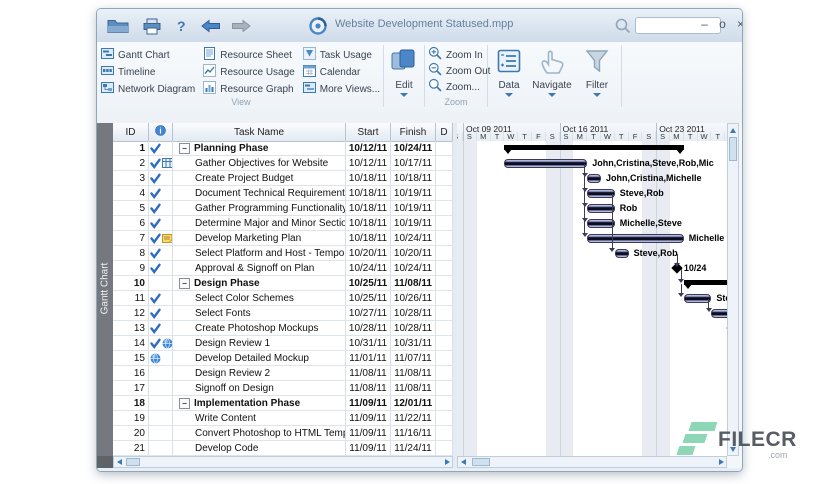 This screenshot has height=484, width=836. Describe the element at coordinates (259, 298) in the screenshot. I see `task-name: Select Color Schemes` at that location.